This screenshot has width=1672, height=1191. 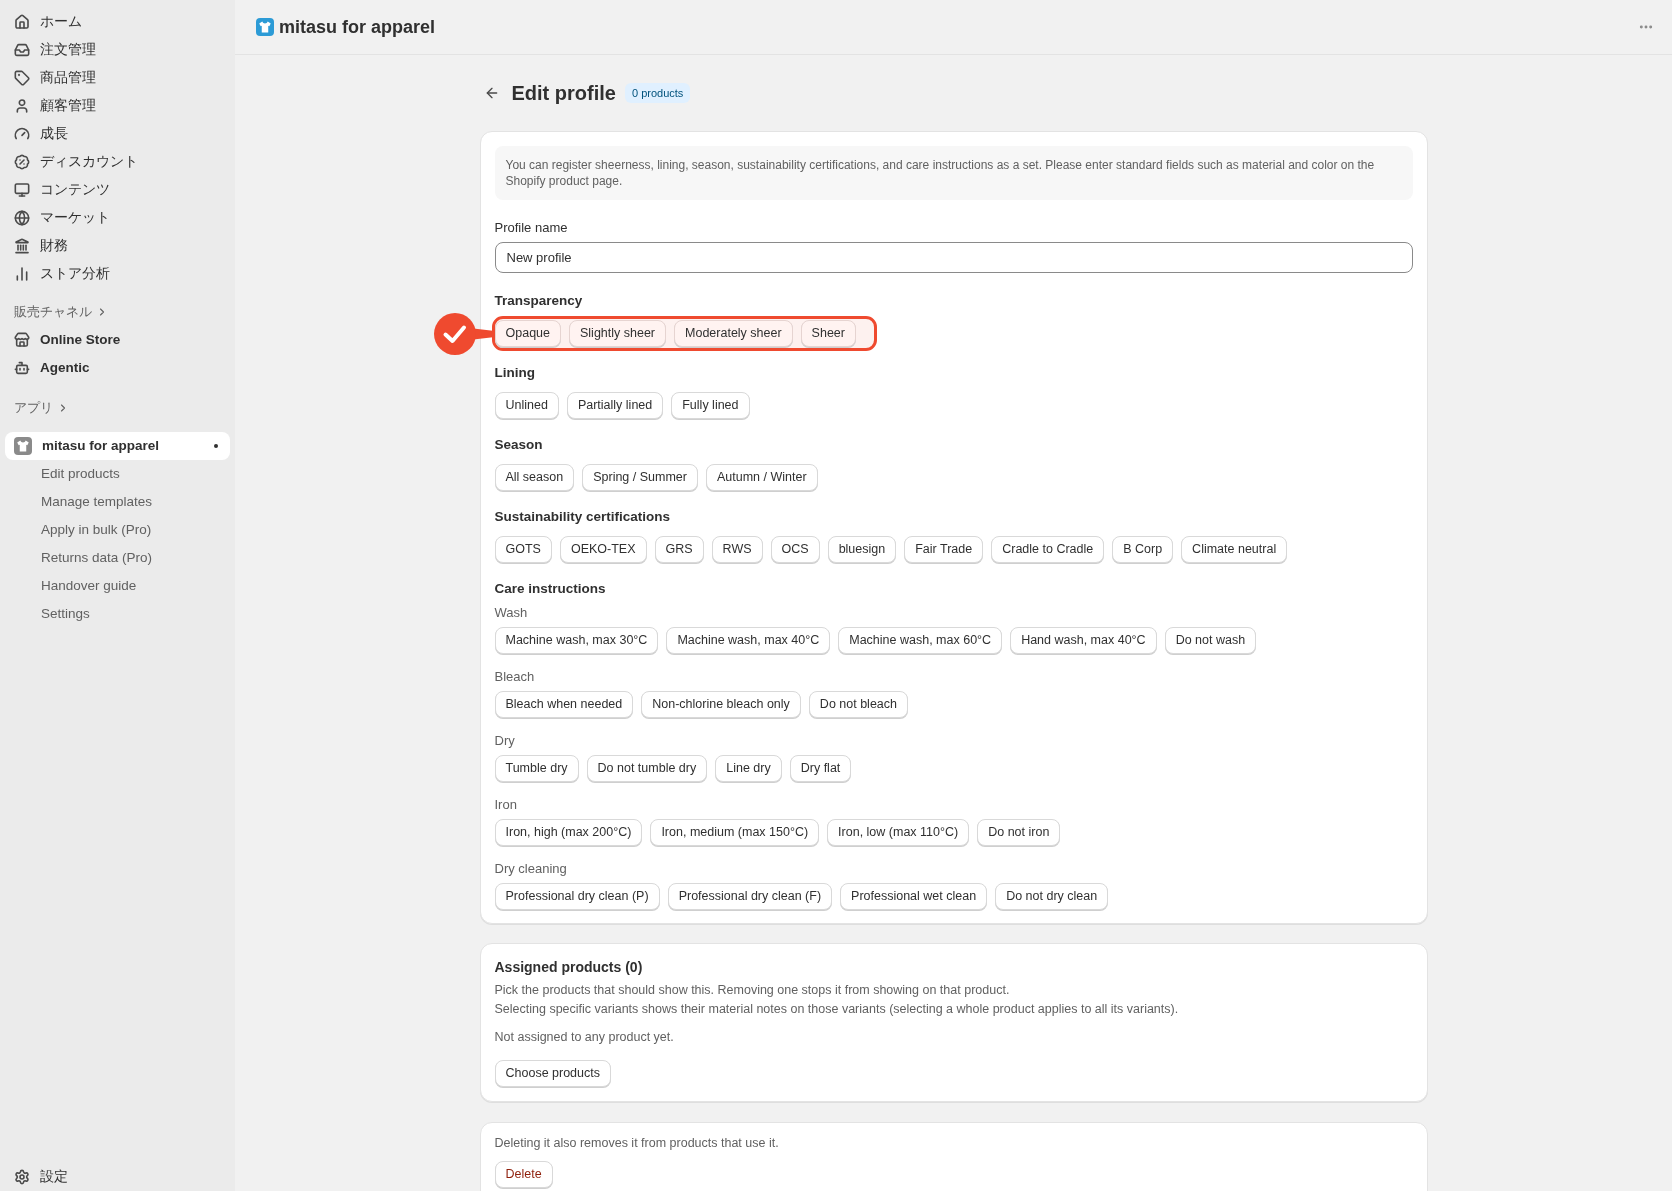 What do you see at coordinates (515, 373) in the screenshot?
I see `section-title: Lining` at bounding box center [515, 373].